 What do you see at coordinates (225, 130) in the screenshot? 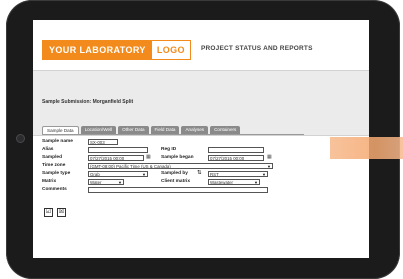
I see `tab-containers: Containers` at bounding box center [225, 130].